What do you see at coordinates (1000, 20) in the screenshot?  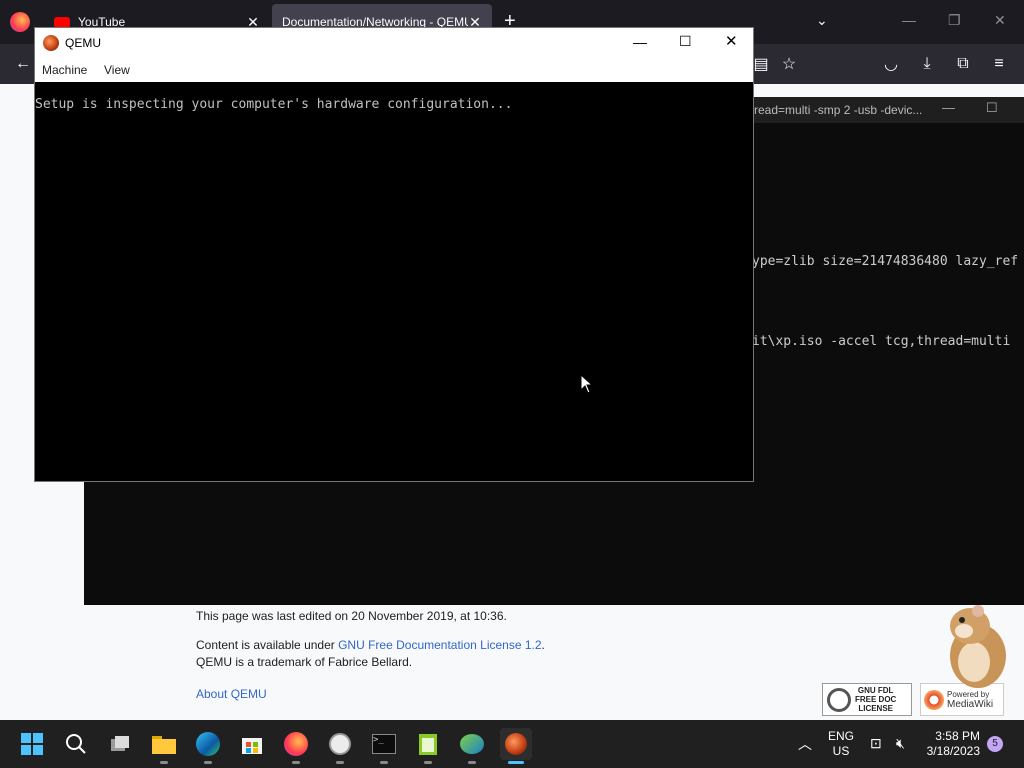 I see `close-icon: ✕` at bounding box center [1000, 20].